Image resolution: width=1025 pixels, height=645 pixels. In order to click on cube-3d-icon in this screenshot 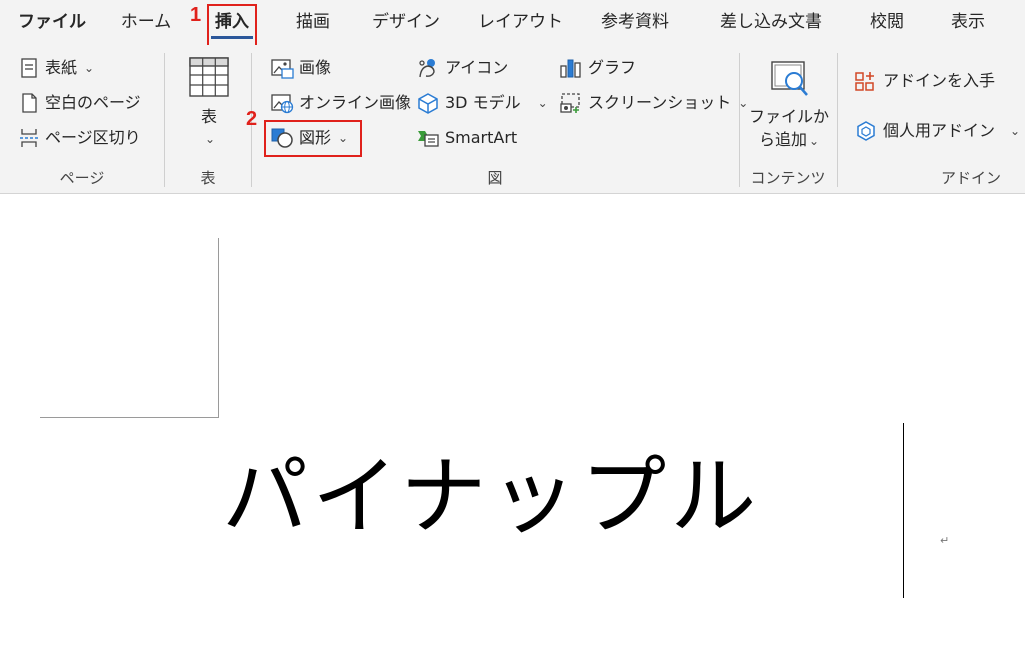, I will do `click(428, 103)`.